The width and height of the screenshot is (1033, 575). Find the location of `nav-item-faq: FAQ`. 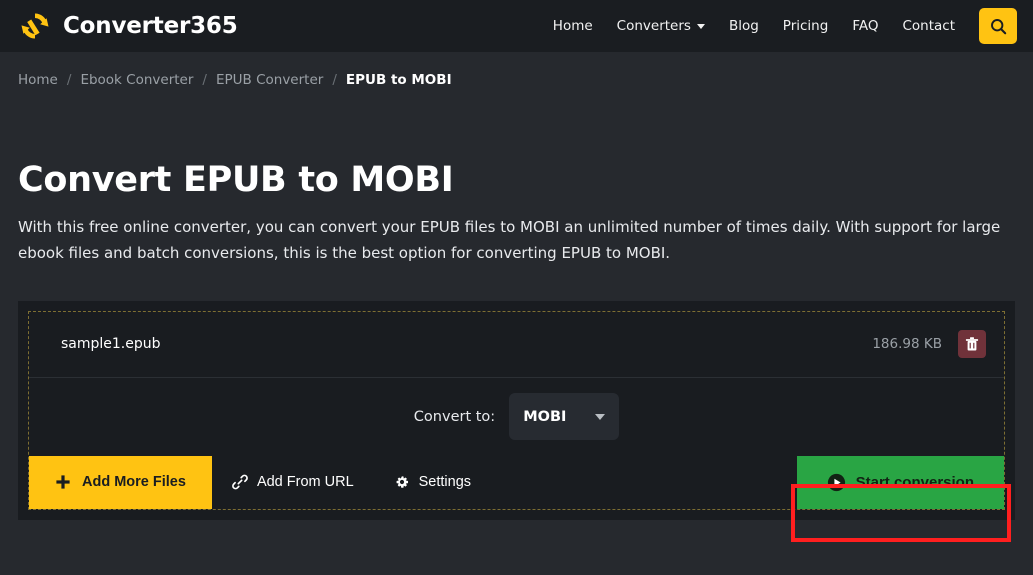

nav-item-faq: FAQ is located at coordinates (865, 26).